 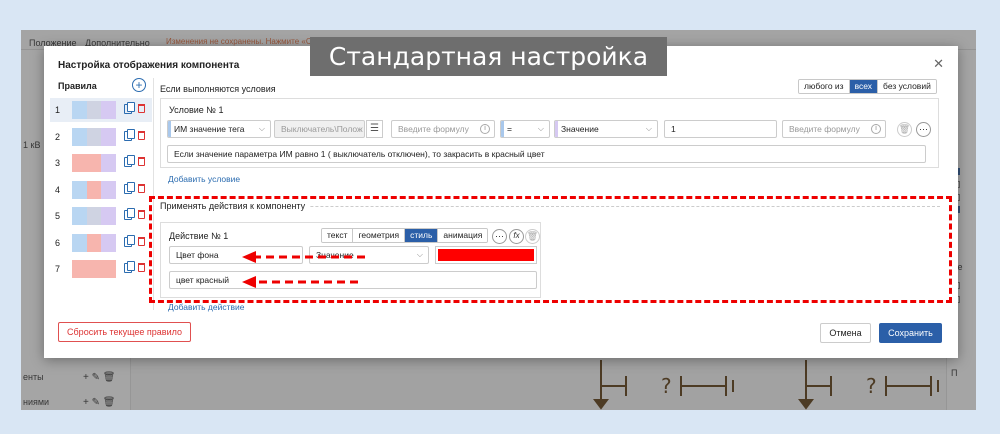 What do you see at coordinates (824, 86) in the screenshot?
I see `mode-any-button: любого из` at bounding box center [824, 86].